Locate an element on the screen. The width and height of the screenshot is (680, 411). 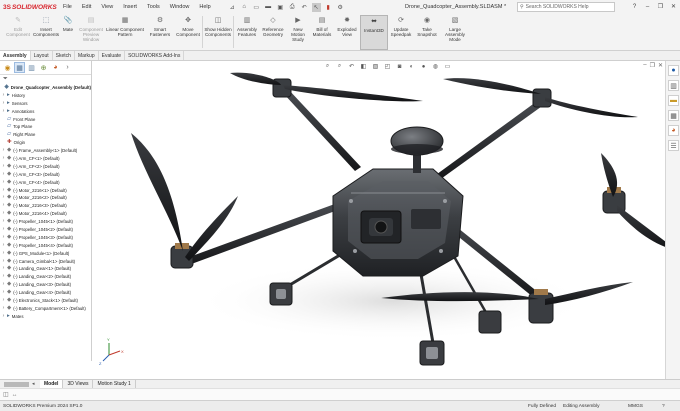
home-icon: ⌂ is located at coordinates (244, 7).